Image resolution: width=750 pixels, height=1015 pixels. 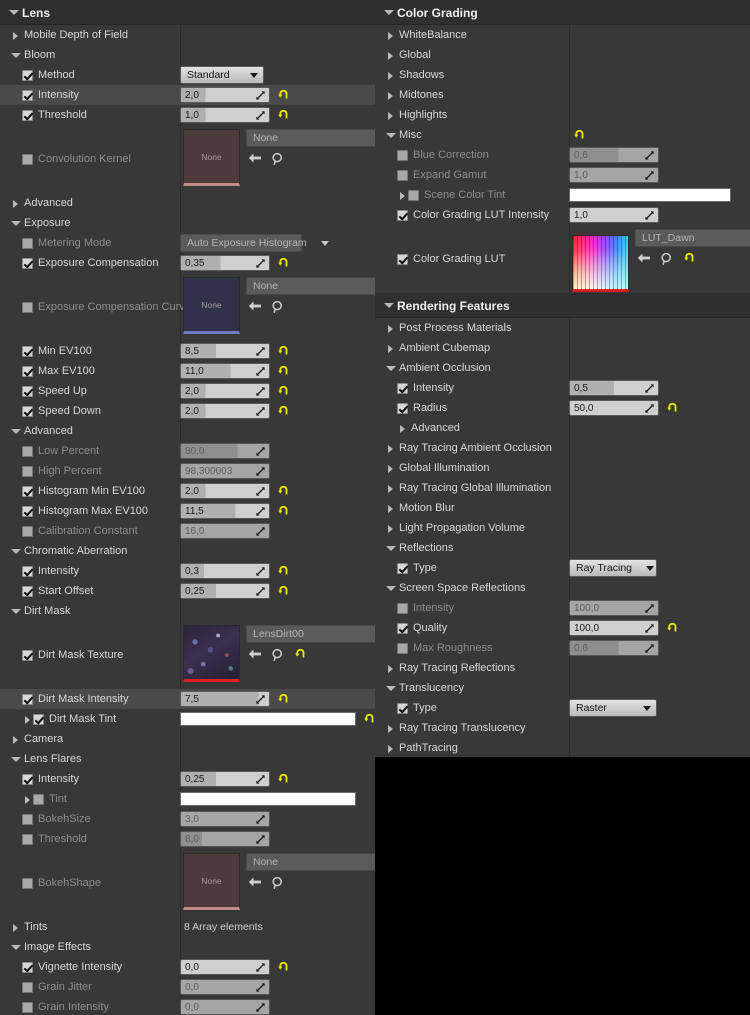 I want to click on numeric-input-lf-threshold: 8,0, so click(x=225, y=839).